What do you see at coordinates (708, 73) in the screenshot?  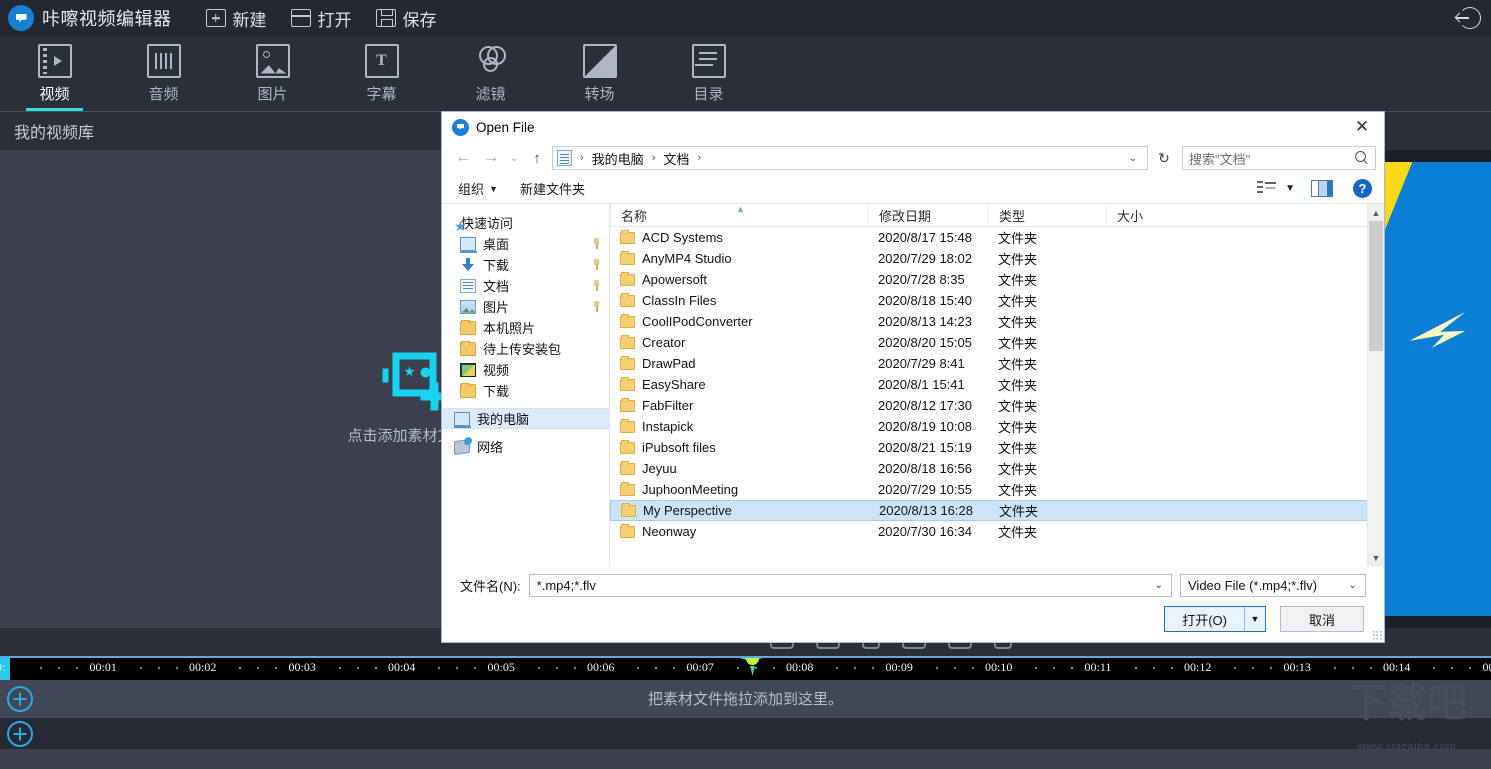 I see `tab-catalog: 目录` at bounding box center [708, 73].